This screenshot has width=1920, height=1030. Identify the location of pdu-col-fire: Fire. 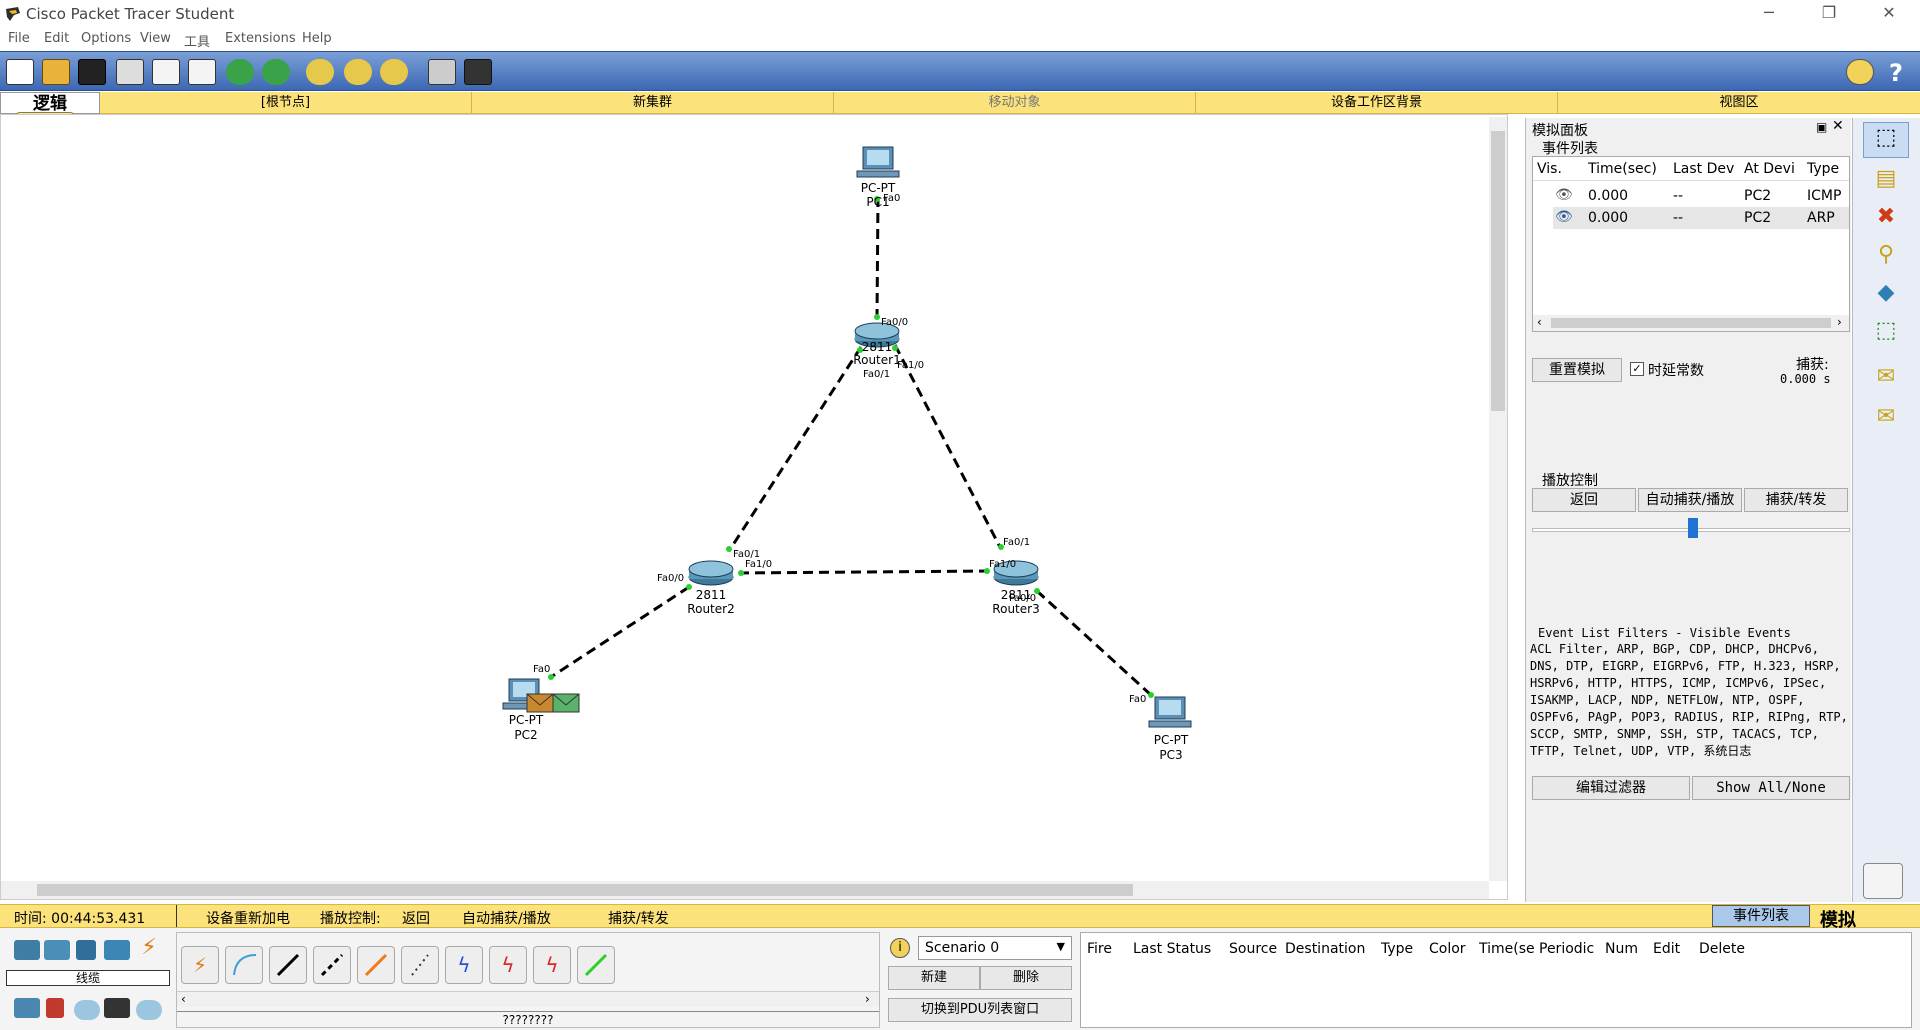
(1099, 949).